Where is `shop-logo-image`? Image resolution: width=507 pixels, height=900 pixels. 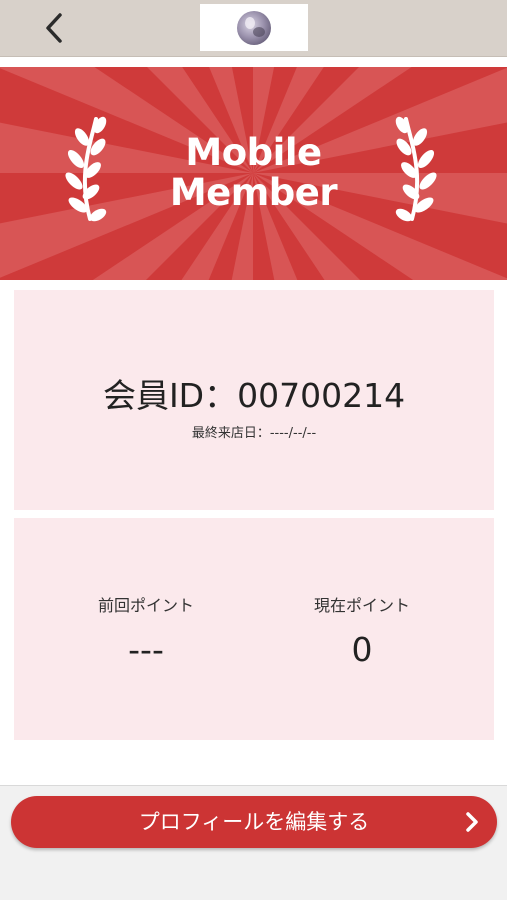
shop-logo-image is located at coordinates (254, 27).